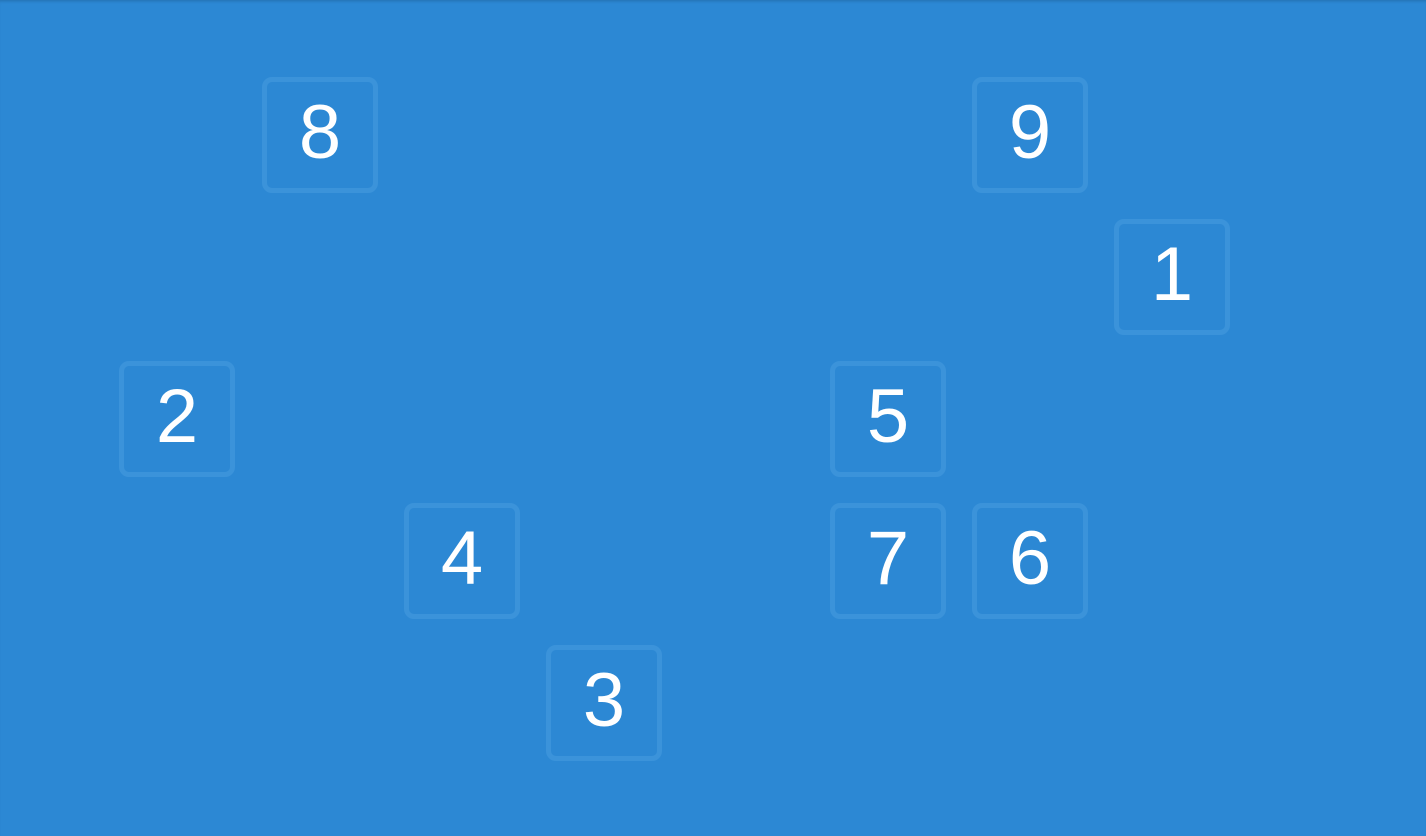 The width and height of the screenshot is (1426, 836). What do you see at coordinates (320, 132) in the screenshot?
I see `tile-label: 8` at bounding box center [320, 132].